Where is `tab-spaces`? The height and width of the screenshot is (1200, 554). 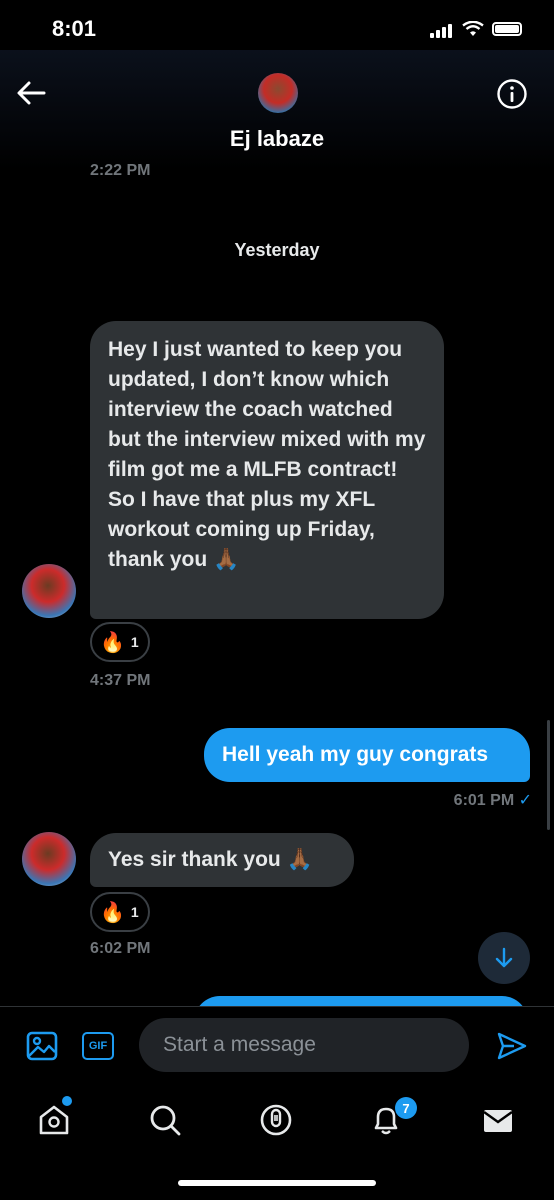
tab-spaces is located at coordinates (276, 1120).